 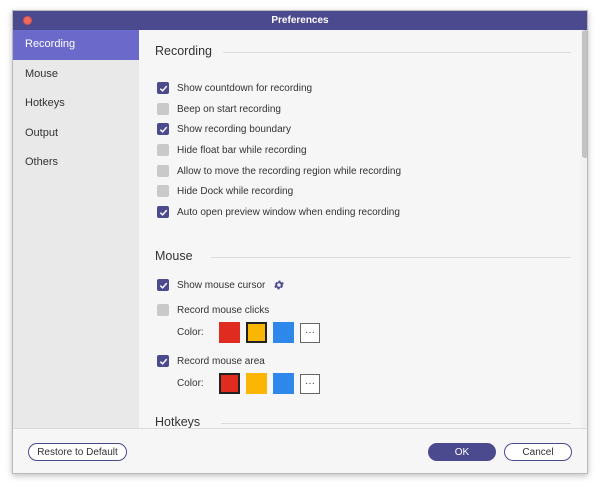 I want to click on option-label: Record mouse area, so click(x=221, y=361).